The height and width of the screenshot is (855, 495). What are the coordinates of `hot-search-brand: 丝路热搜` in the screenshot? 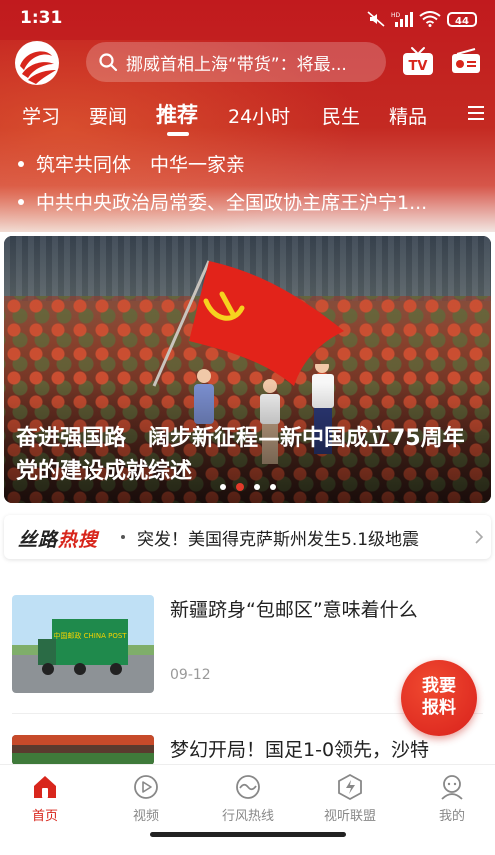 It's located at (58, 538).